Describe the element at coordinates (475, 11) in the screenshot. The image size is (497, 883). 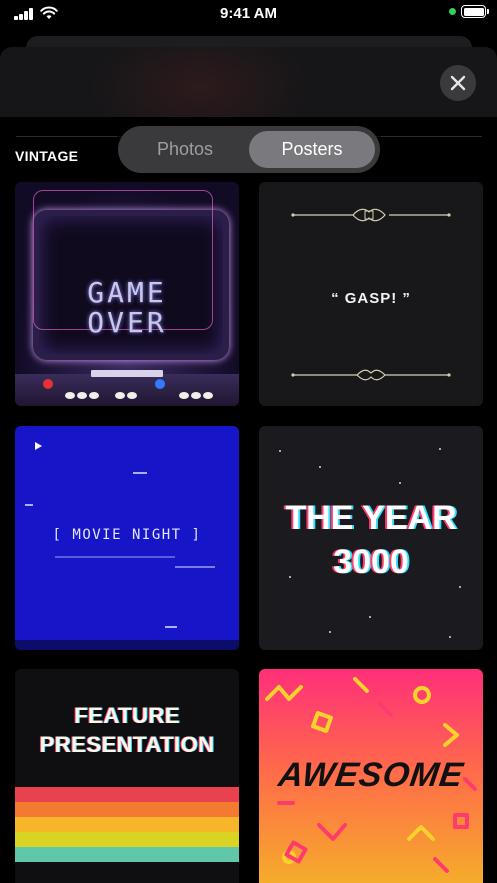
I see `battery-icon` at that location.